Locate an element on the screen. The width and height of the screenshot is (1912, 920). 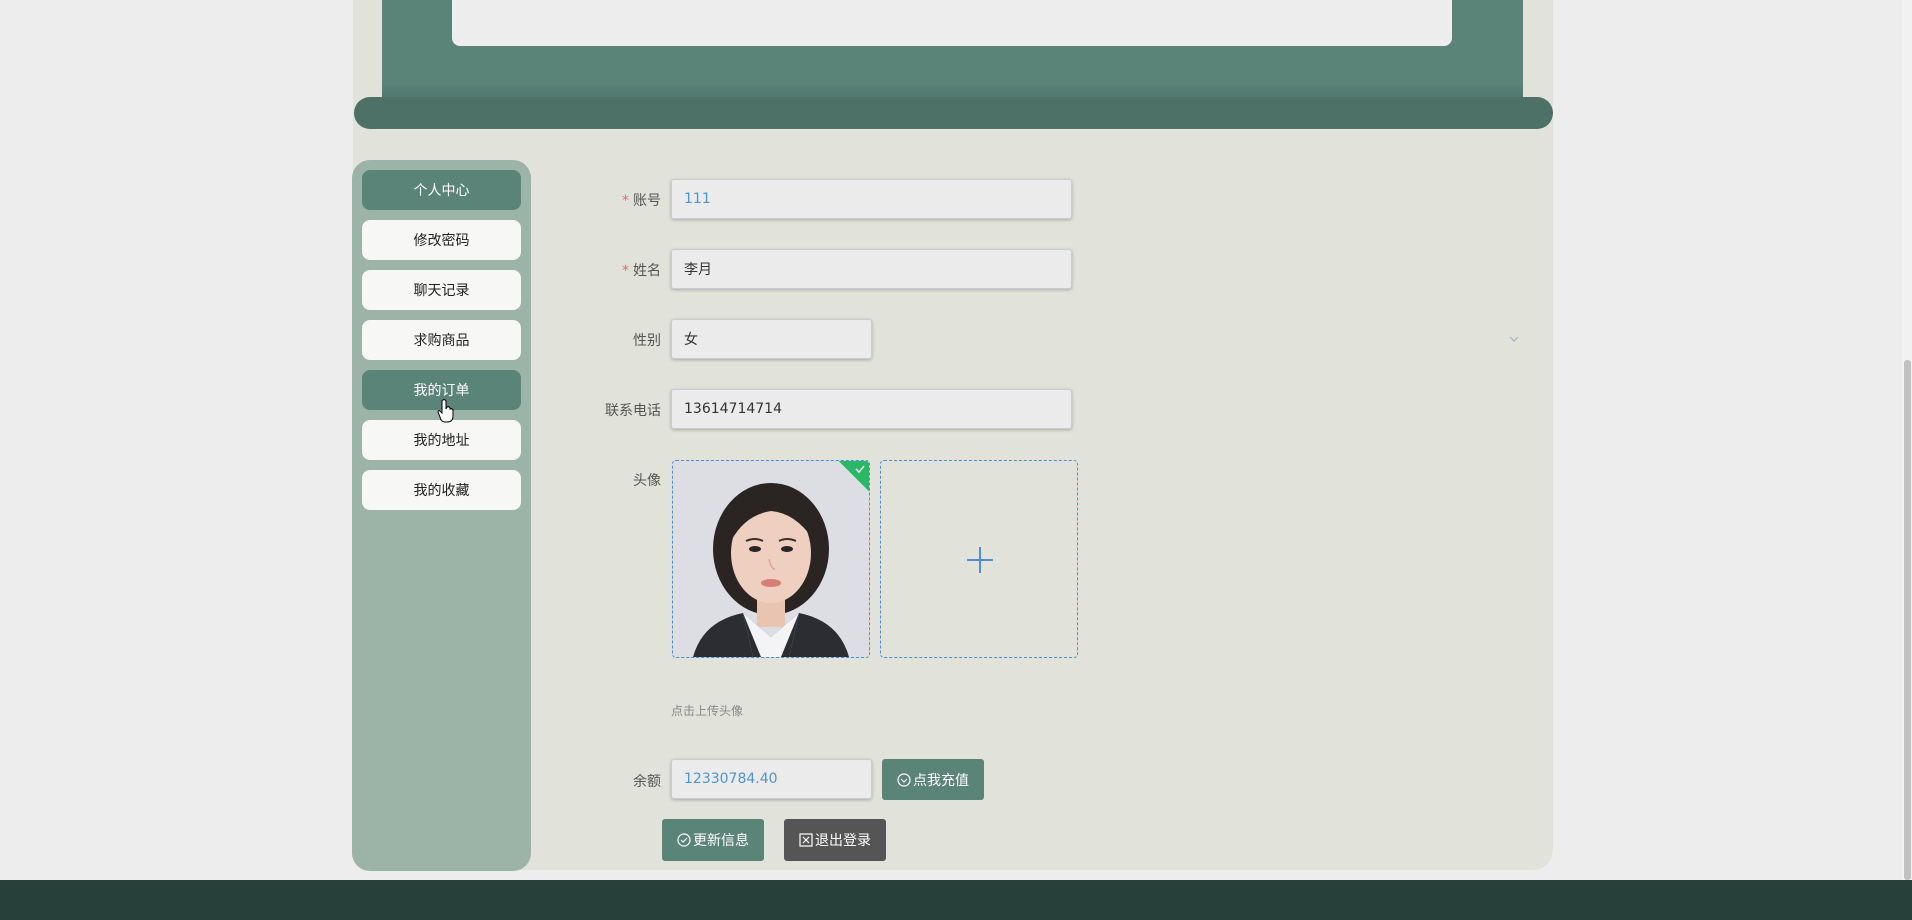
avatar-label: 头像 is located at coordinates (647, 481).